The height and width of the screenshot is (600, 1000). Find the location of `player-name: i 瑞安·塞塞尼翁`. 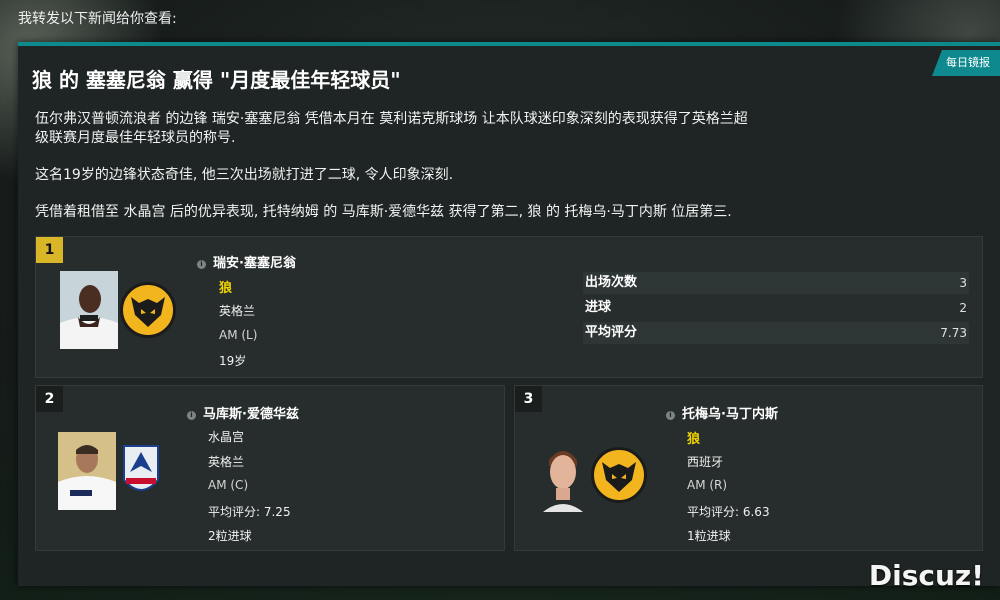

player-name: i 瑞安·塞塞尼翁 is located at coordinates (246, 261).